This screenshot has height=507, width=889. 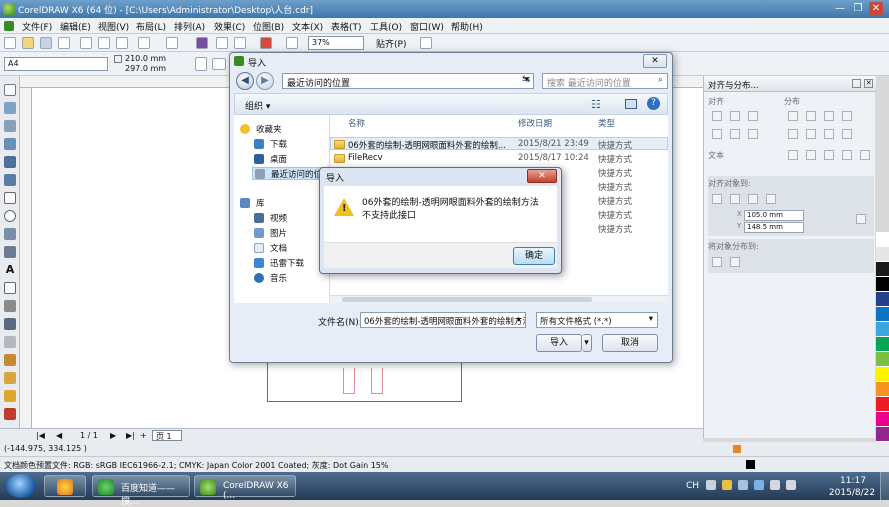 What do you see at coordinates (876, 8) in the screenshot?
I see `close-window-button: ✕` at bounding box center [876, 8].